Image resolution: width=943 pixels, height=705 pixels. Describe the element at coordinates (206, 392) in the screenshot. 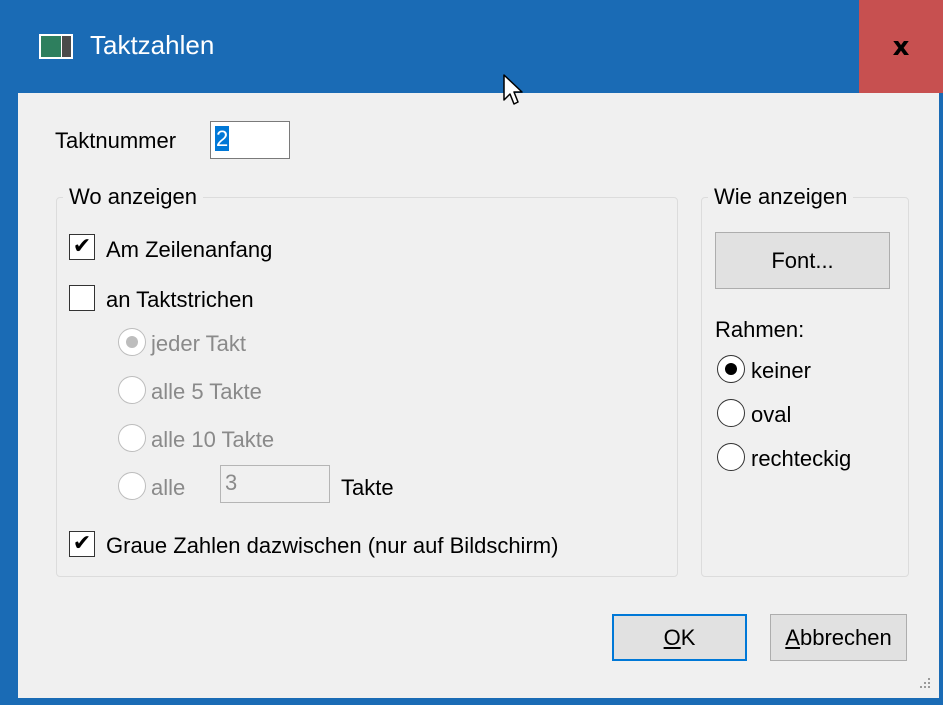

I see `alle-5-takte-label: alle 5 Takte` at that location.